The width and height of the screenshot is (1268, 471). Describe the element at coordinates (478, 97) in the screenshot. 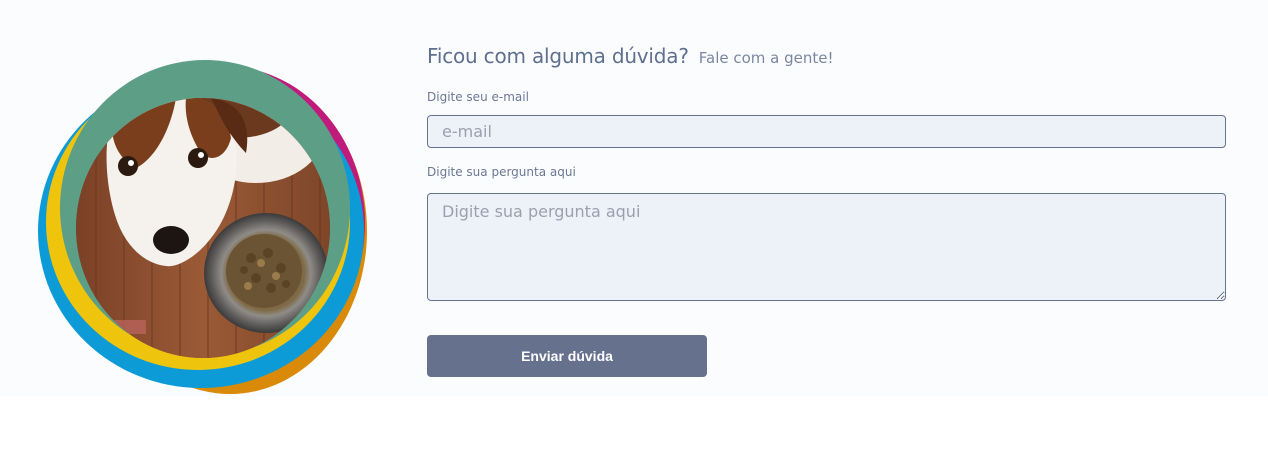

I see `email-label: Digite seu e-mail` at that location.